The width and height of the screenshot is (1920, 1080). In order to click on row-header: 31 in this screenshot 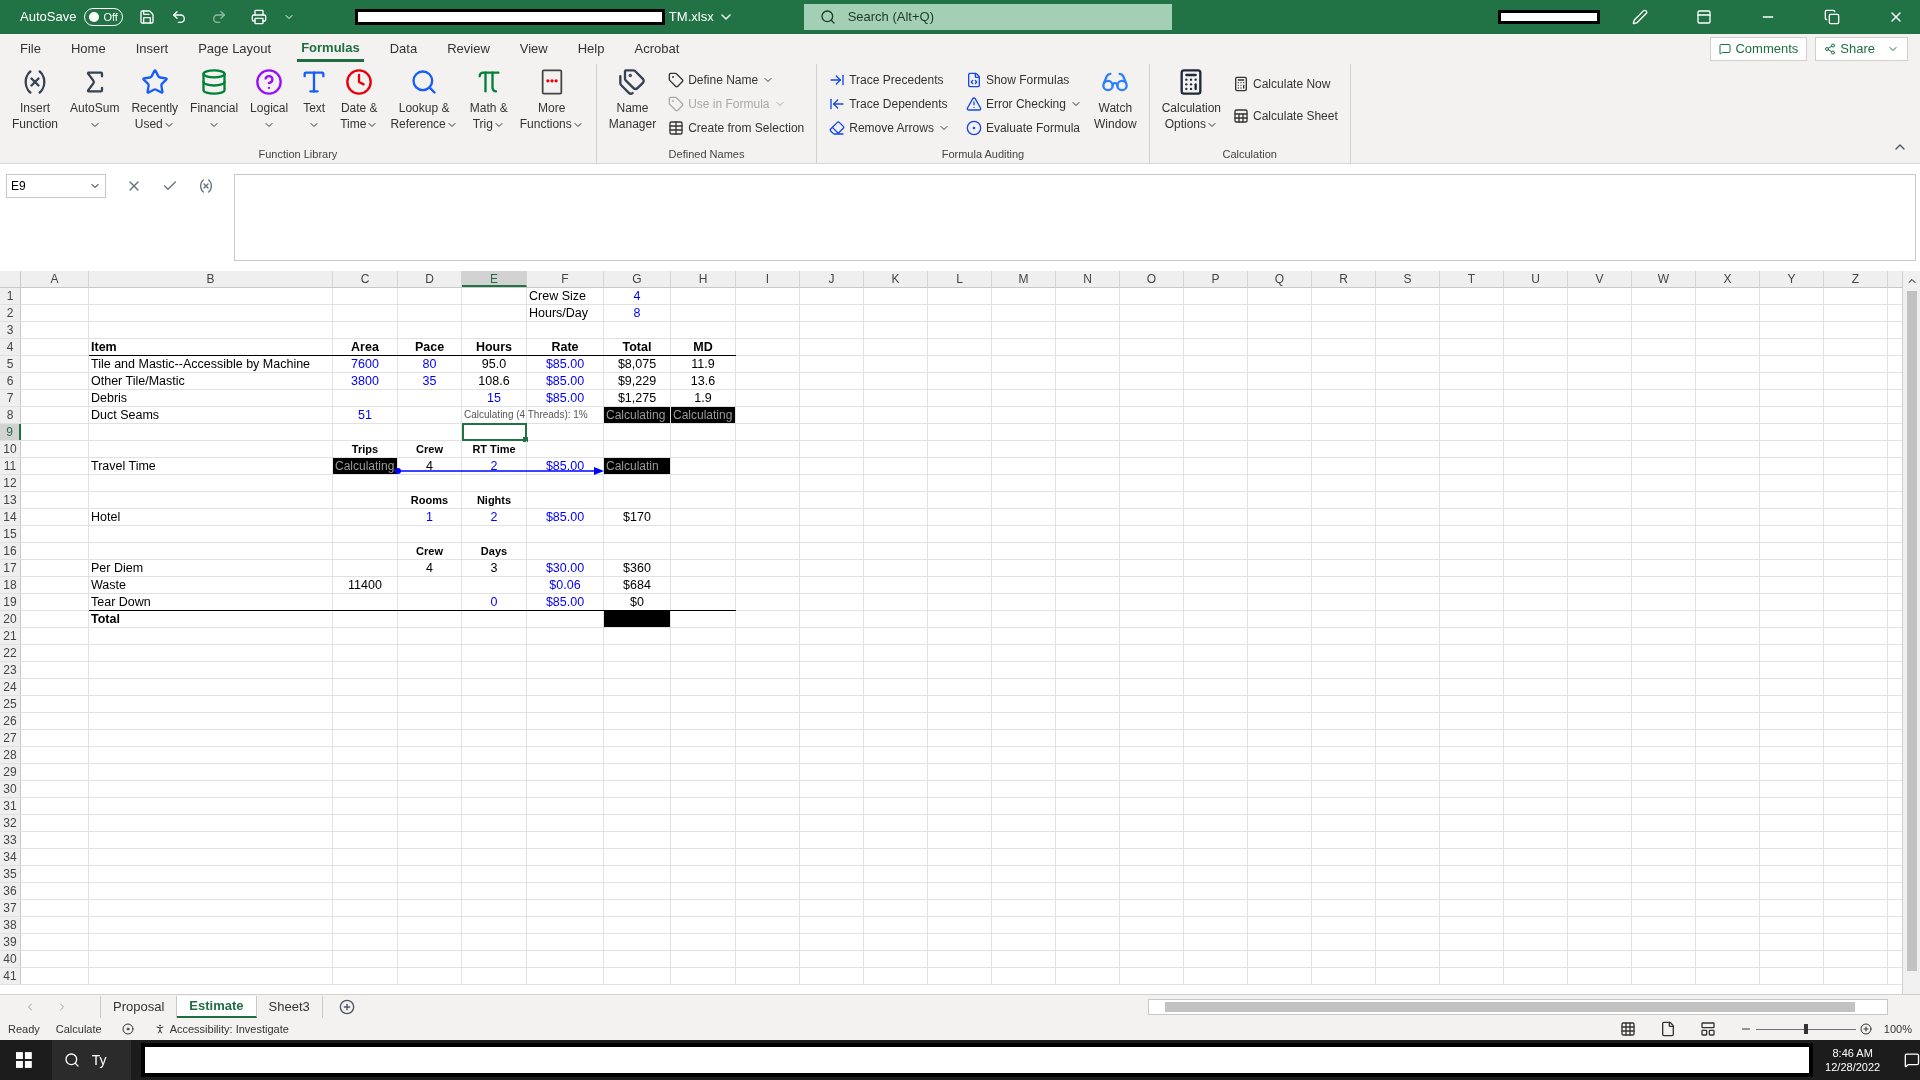, I will do `click(10, 806)`.